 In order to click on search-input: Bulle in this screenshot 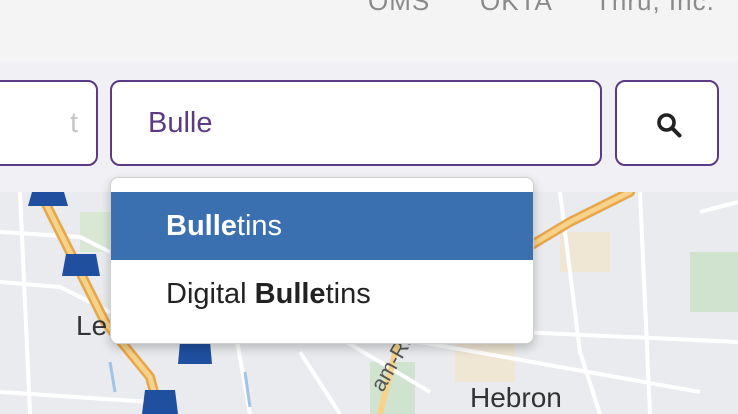, I will do `click(356, 123)`.